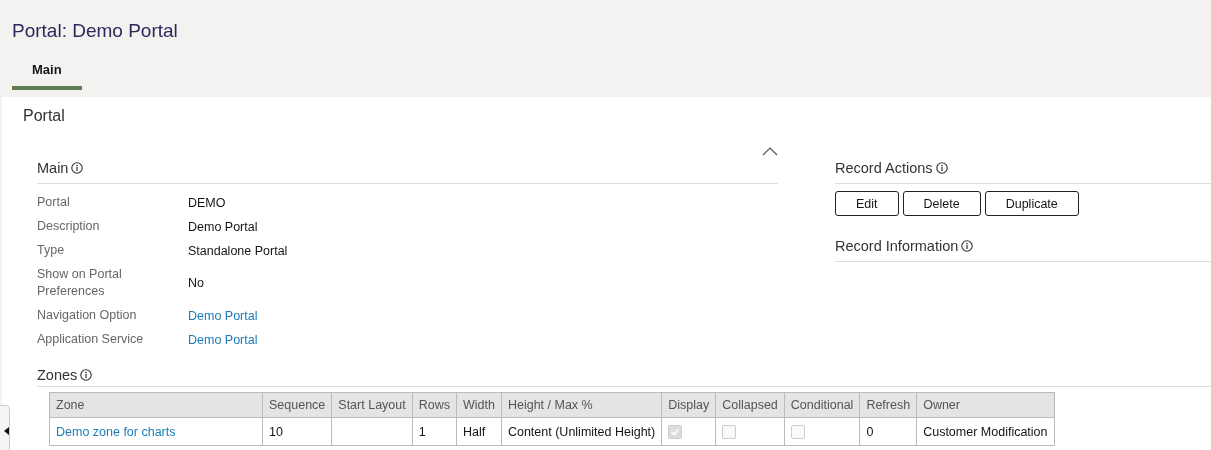 The image size is (1211, 450). Describe the element at coordinates (44, 116) in the screenshot. I see `section-title: Portal` at that location.